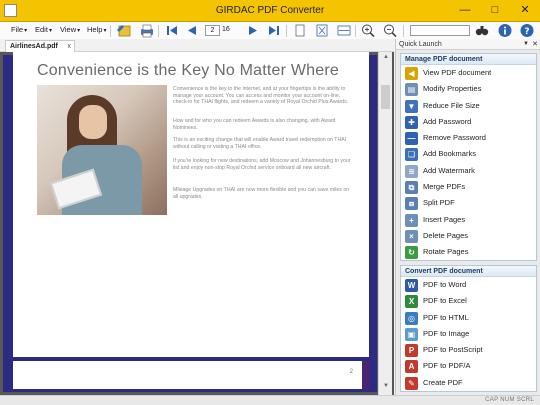 Image resolution: width=540 pixels, height=405 pixels. What do you see at coordinates (468, 220) in the screenshot?
I see `manage-item-insert-pages: + Insert Pages` at bounding box center [468, 220].